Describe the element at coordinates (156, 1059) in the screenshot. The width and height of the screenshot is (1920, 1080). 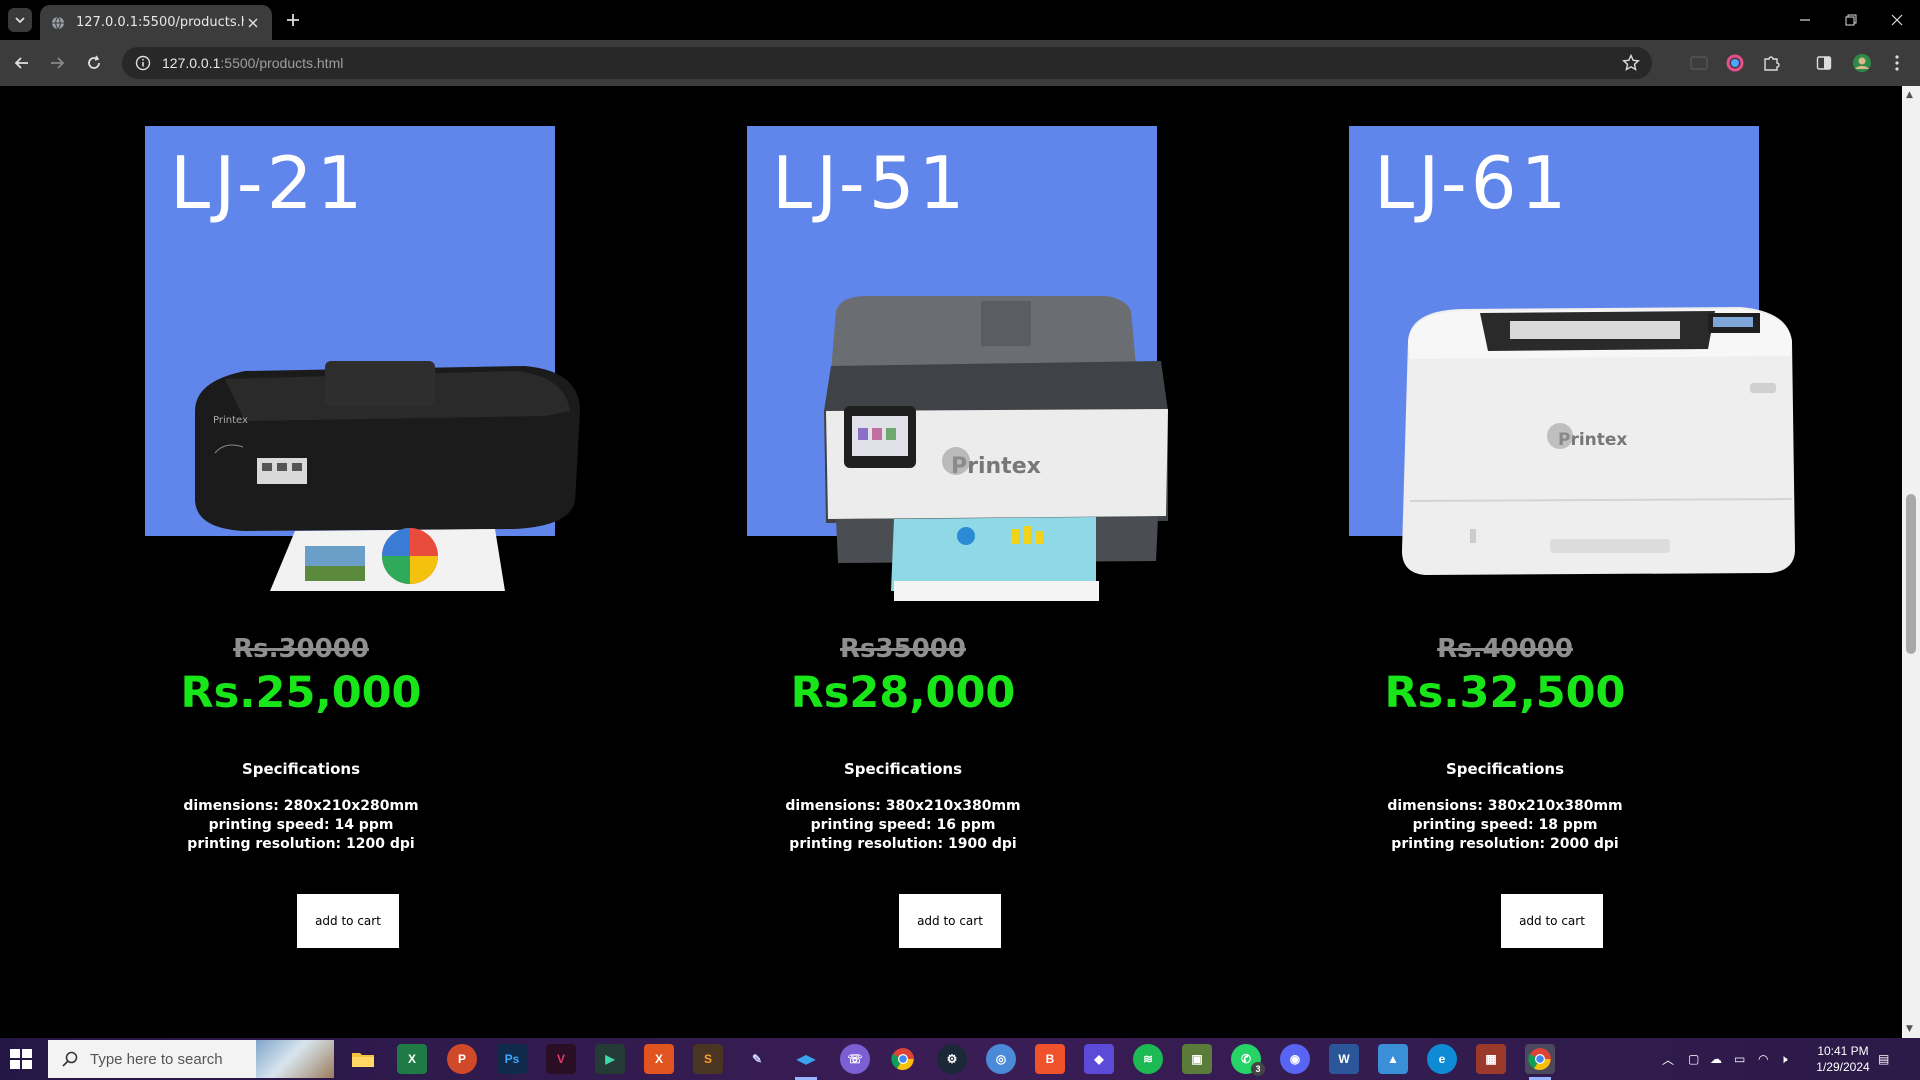
I see `search-placeholder: Type here to search` at that location.